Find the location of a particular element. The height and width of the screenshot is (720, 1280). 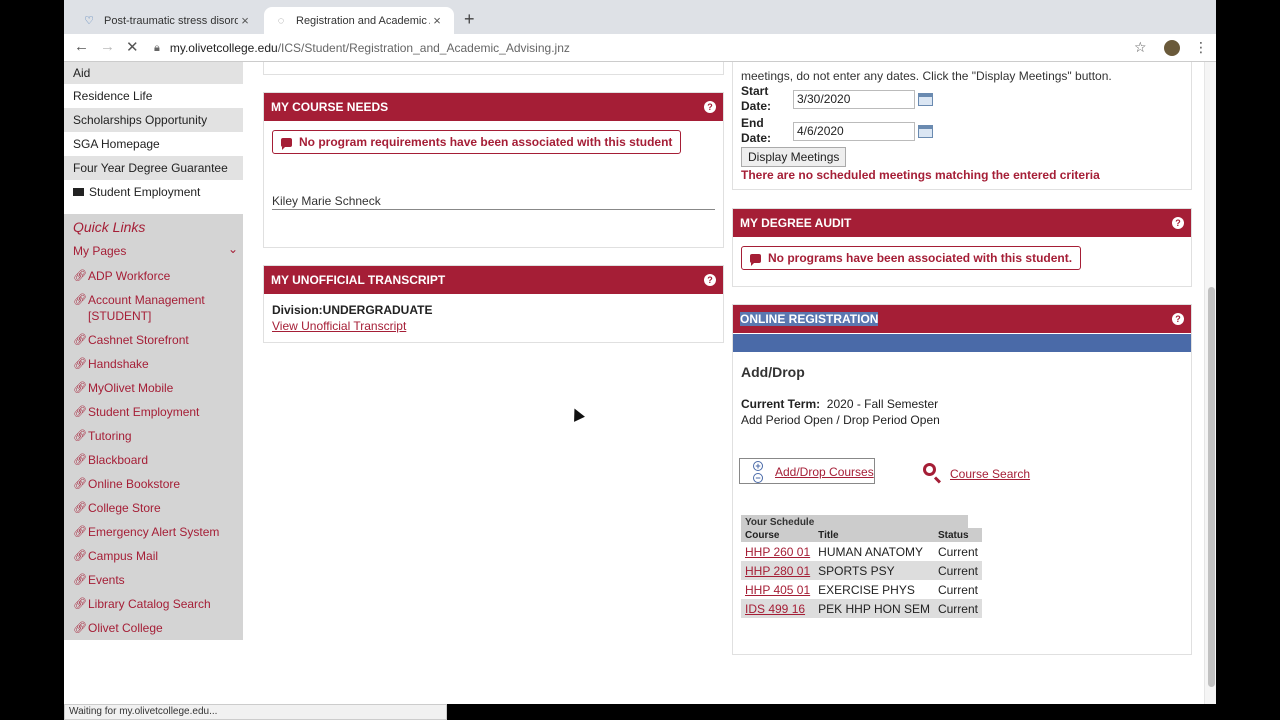

display-meetings-button: Display Meetings is located at coordinates (794, 157).